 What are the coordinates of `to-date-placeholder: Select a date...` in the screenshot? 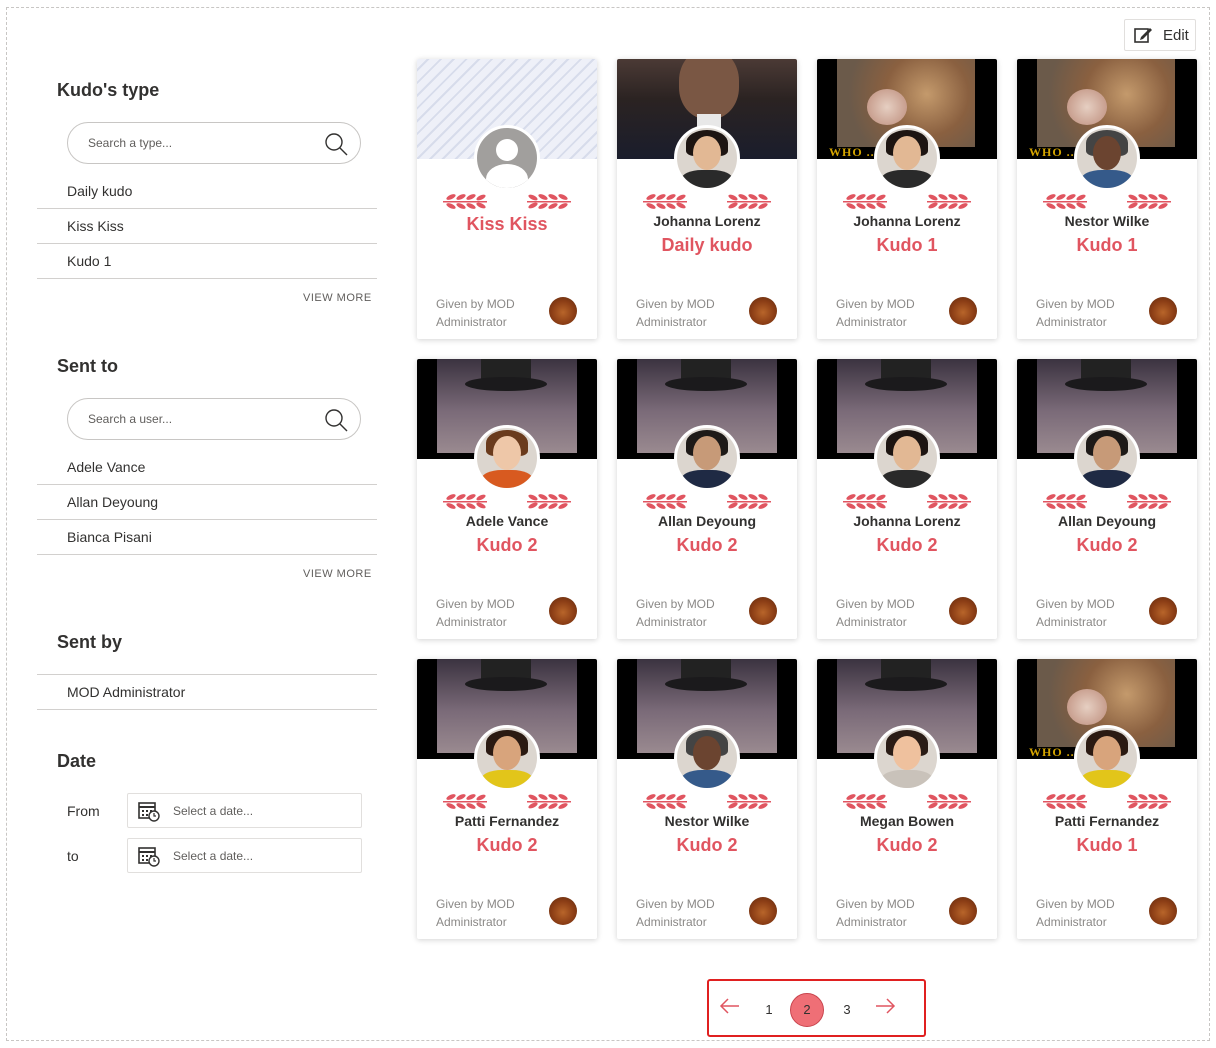 It's located at (213, 855).